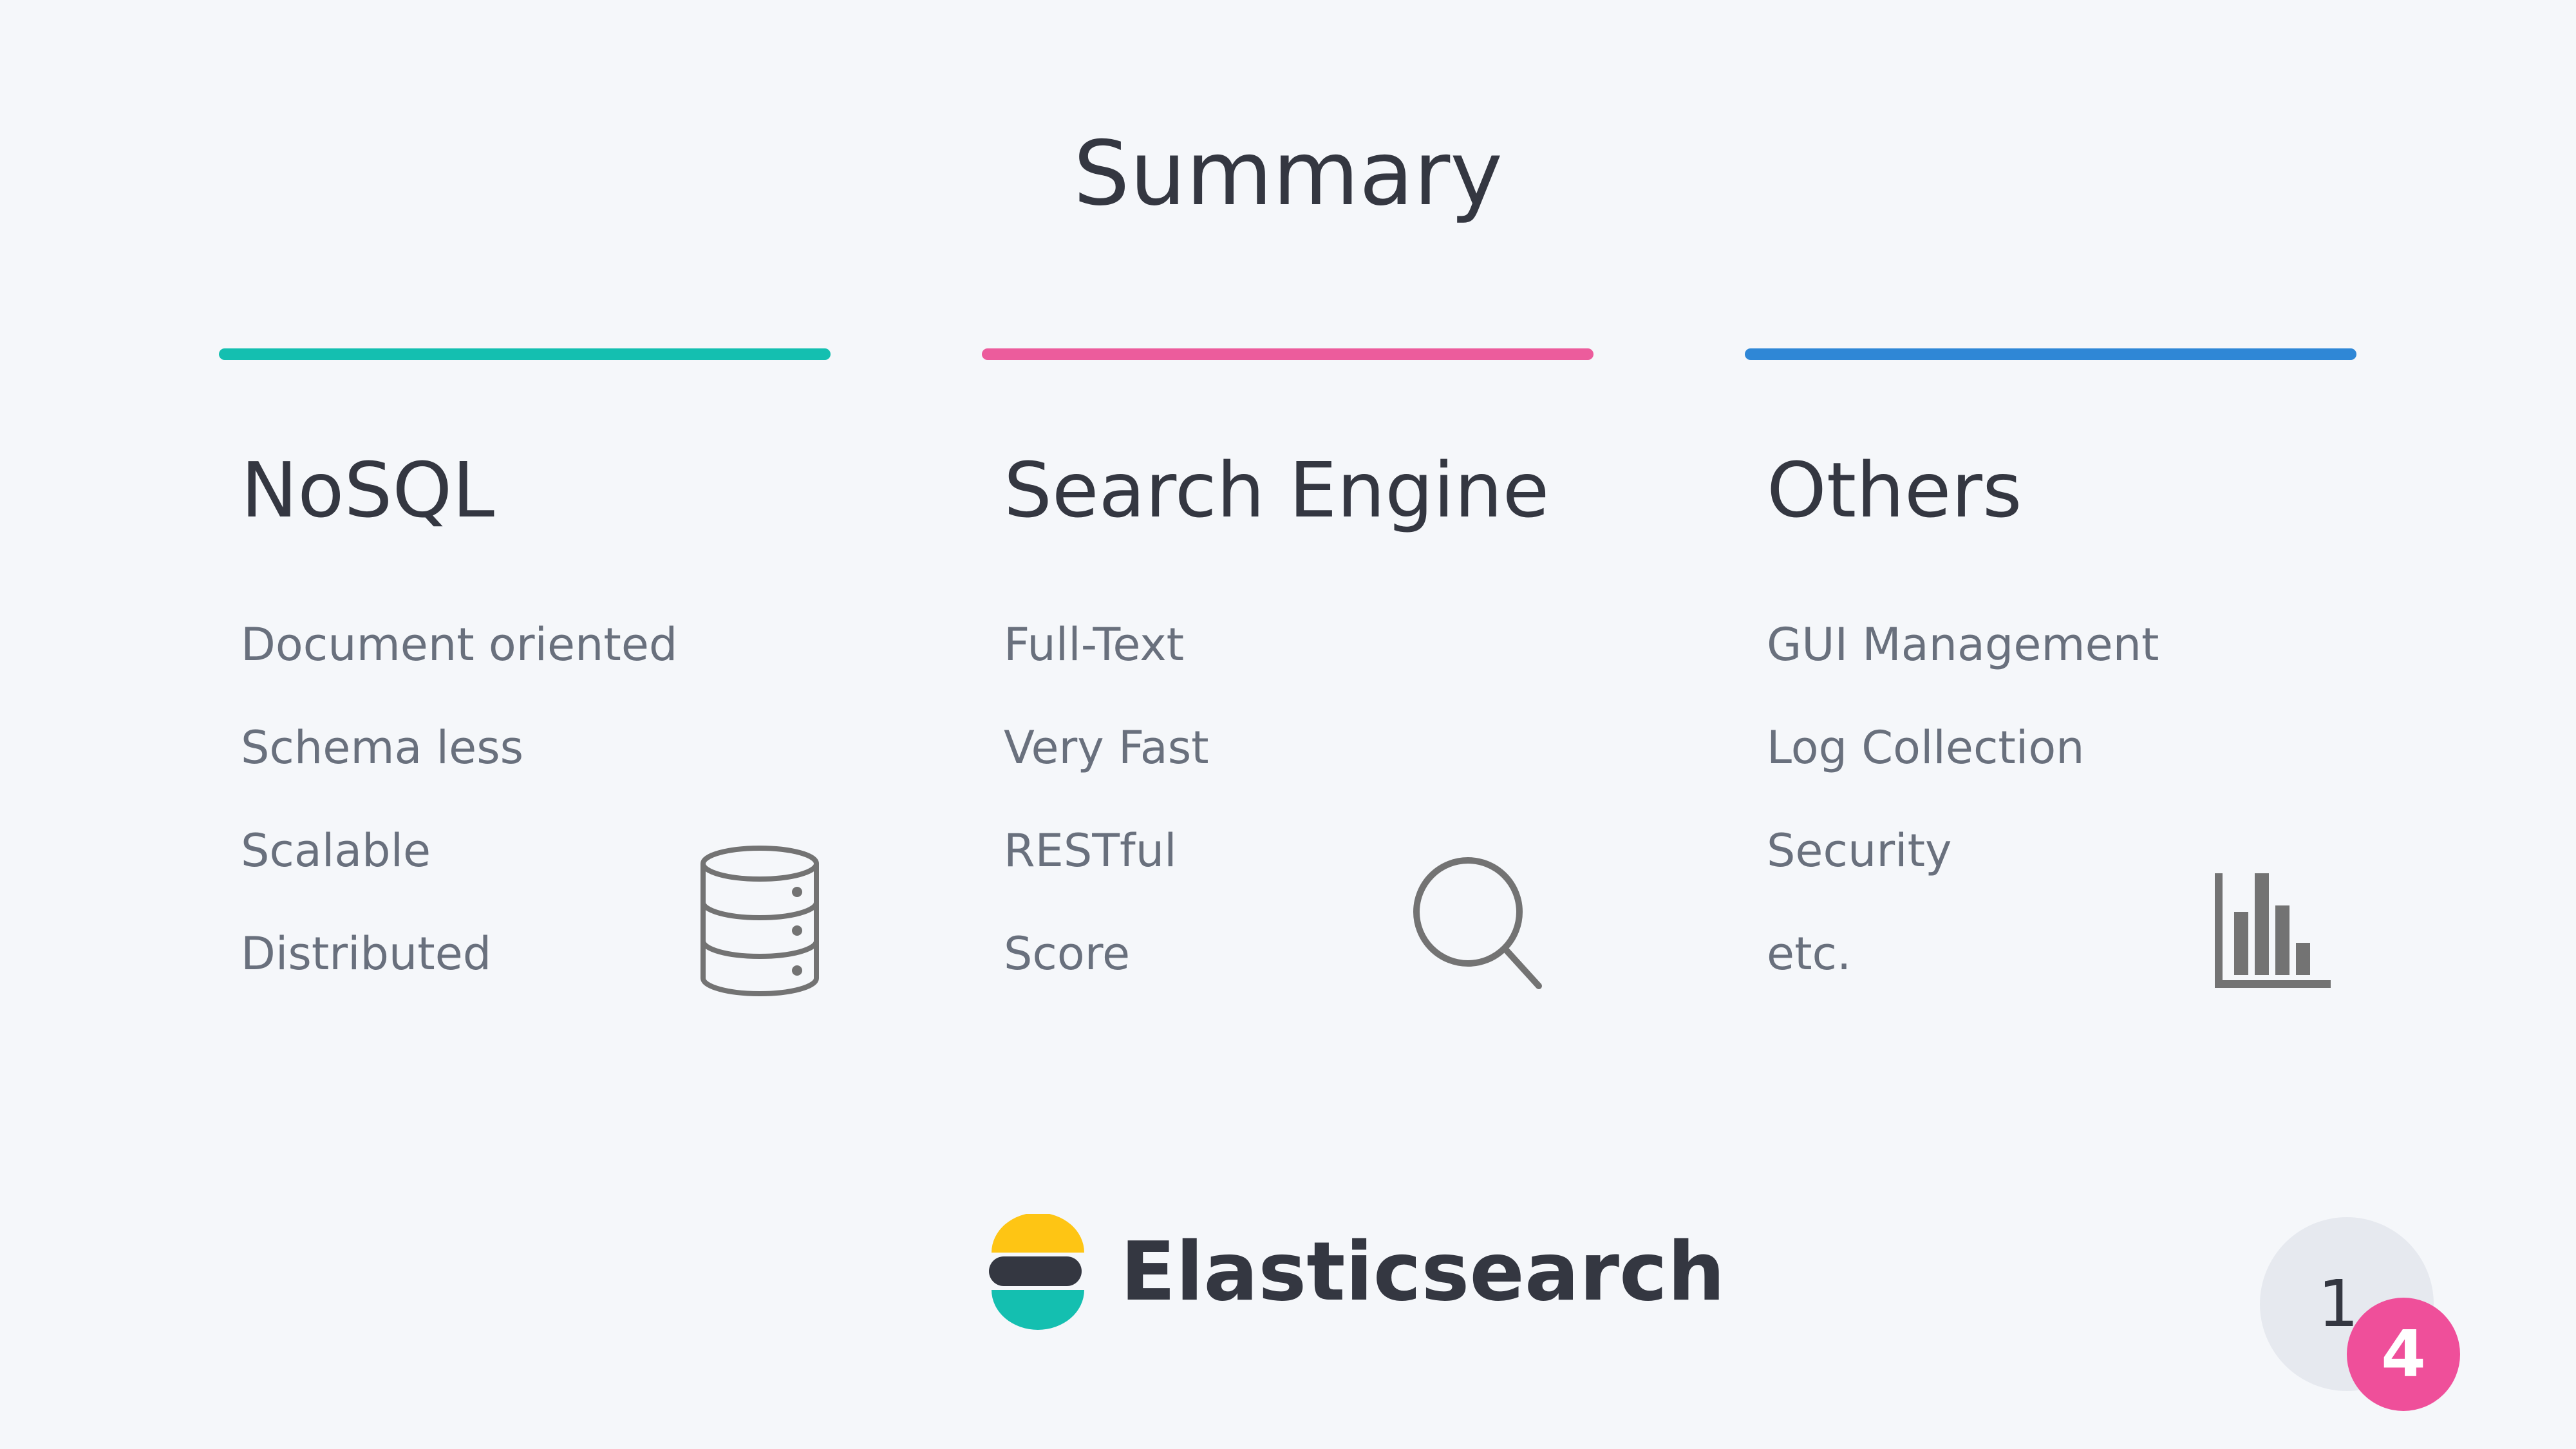 Image resolution: width=2576 pixels, height=1449 pixels. I want to click on list-item: RESTful, so click(1090, 850).